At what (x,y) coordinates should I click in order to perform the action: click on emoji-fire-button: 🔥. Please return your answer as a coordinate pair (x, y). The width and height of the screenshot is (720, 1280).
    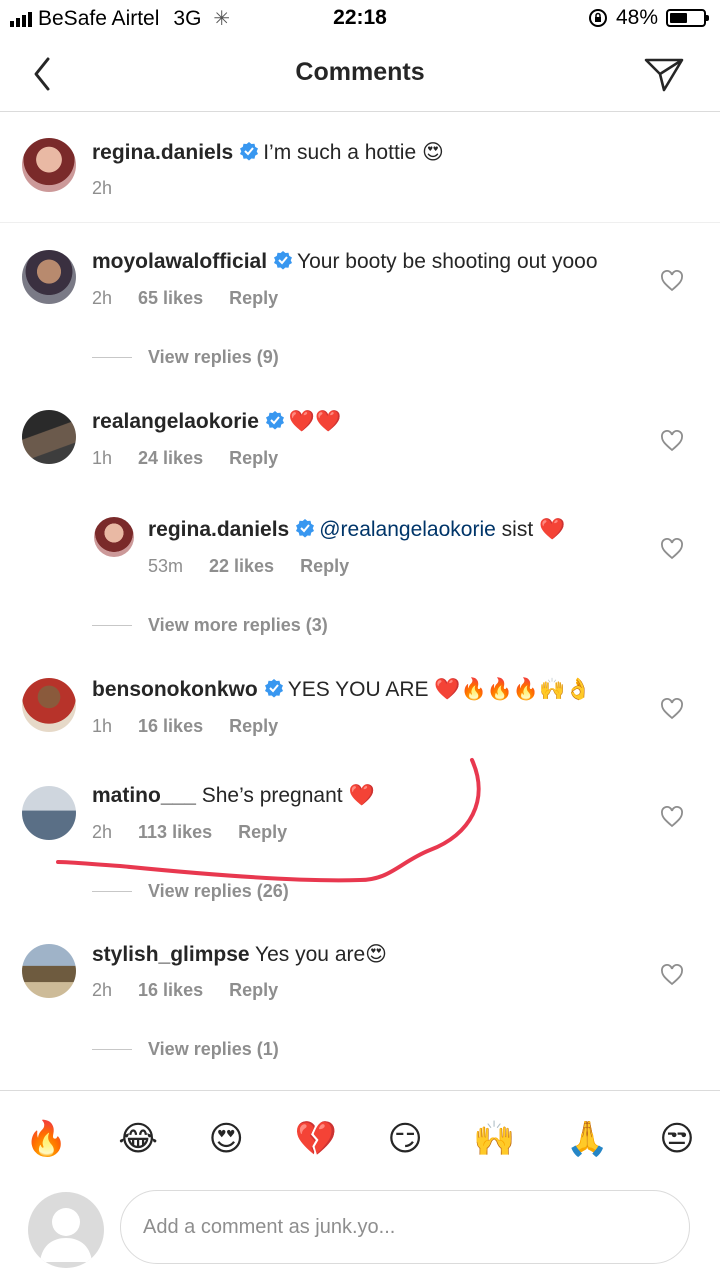
    Looking at the image, I should click on (46, 1139).